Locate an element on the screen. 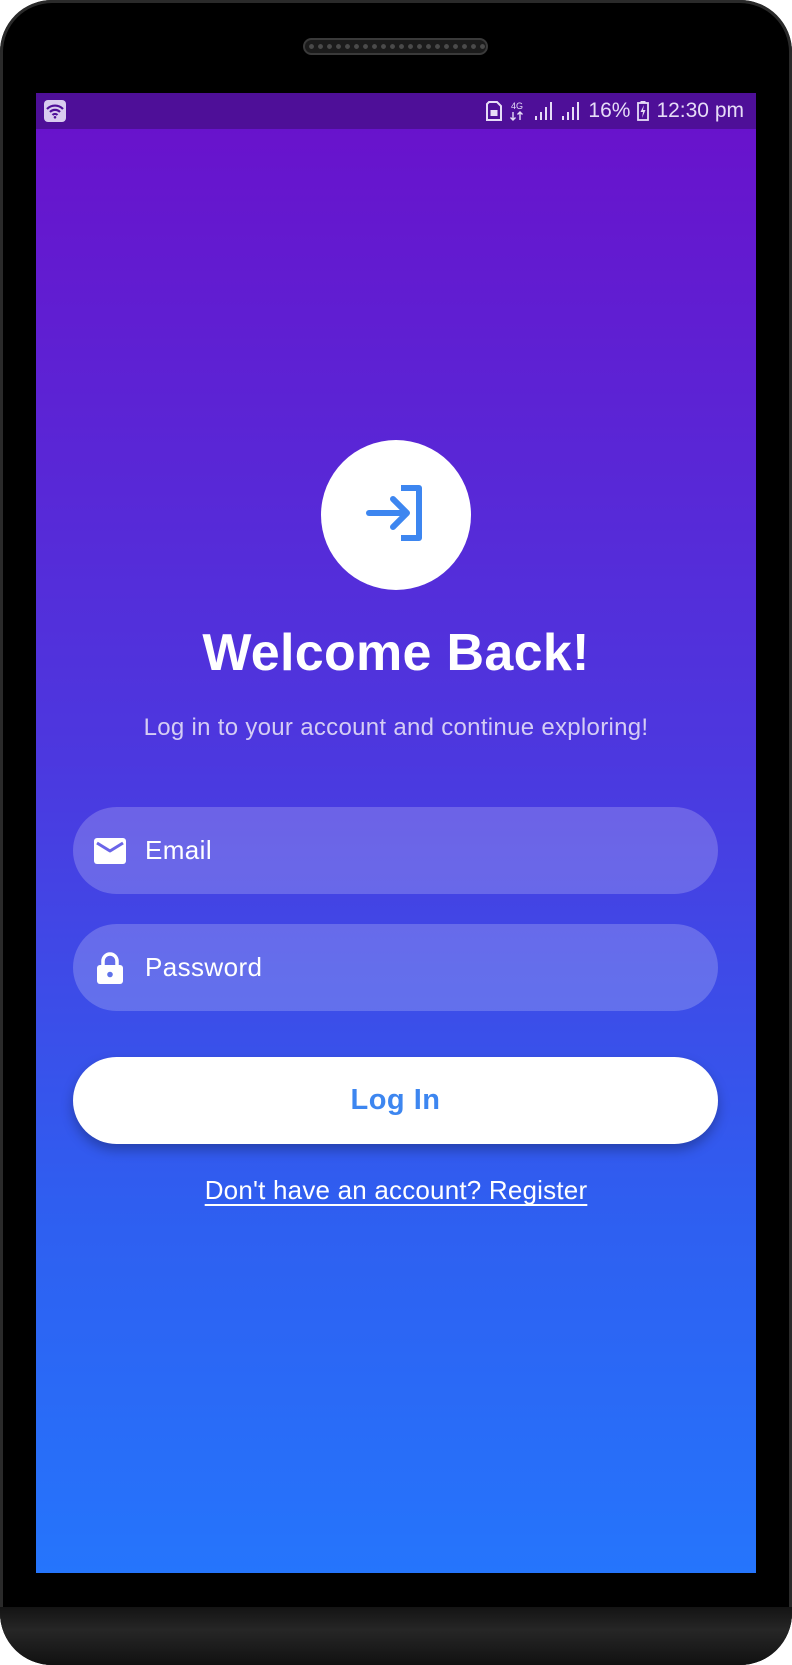 The image size is (792, 1665). battery-percent: 16% is located at coordinates (609, 110).